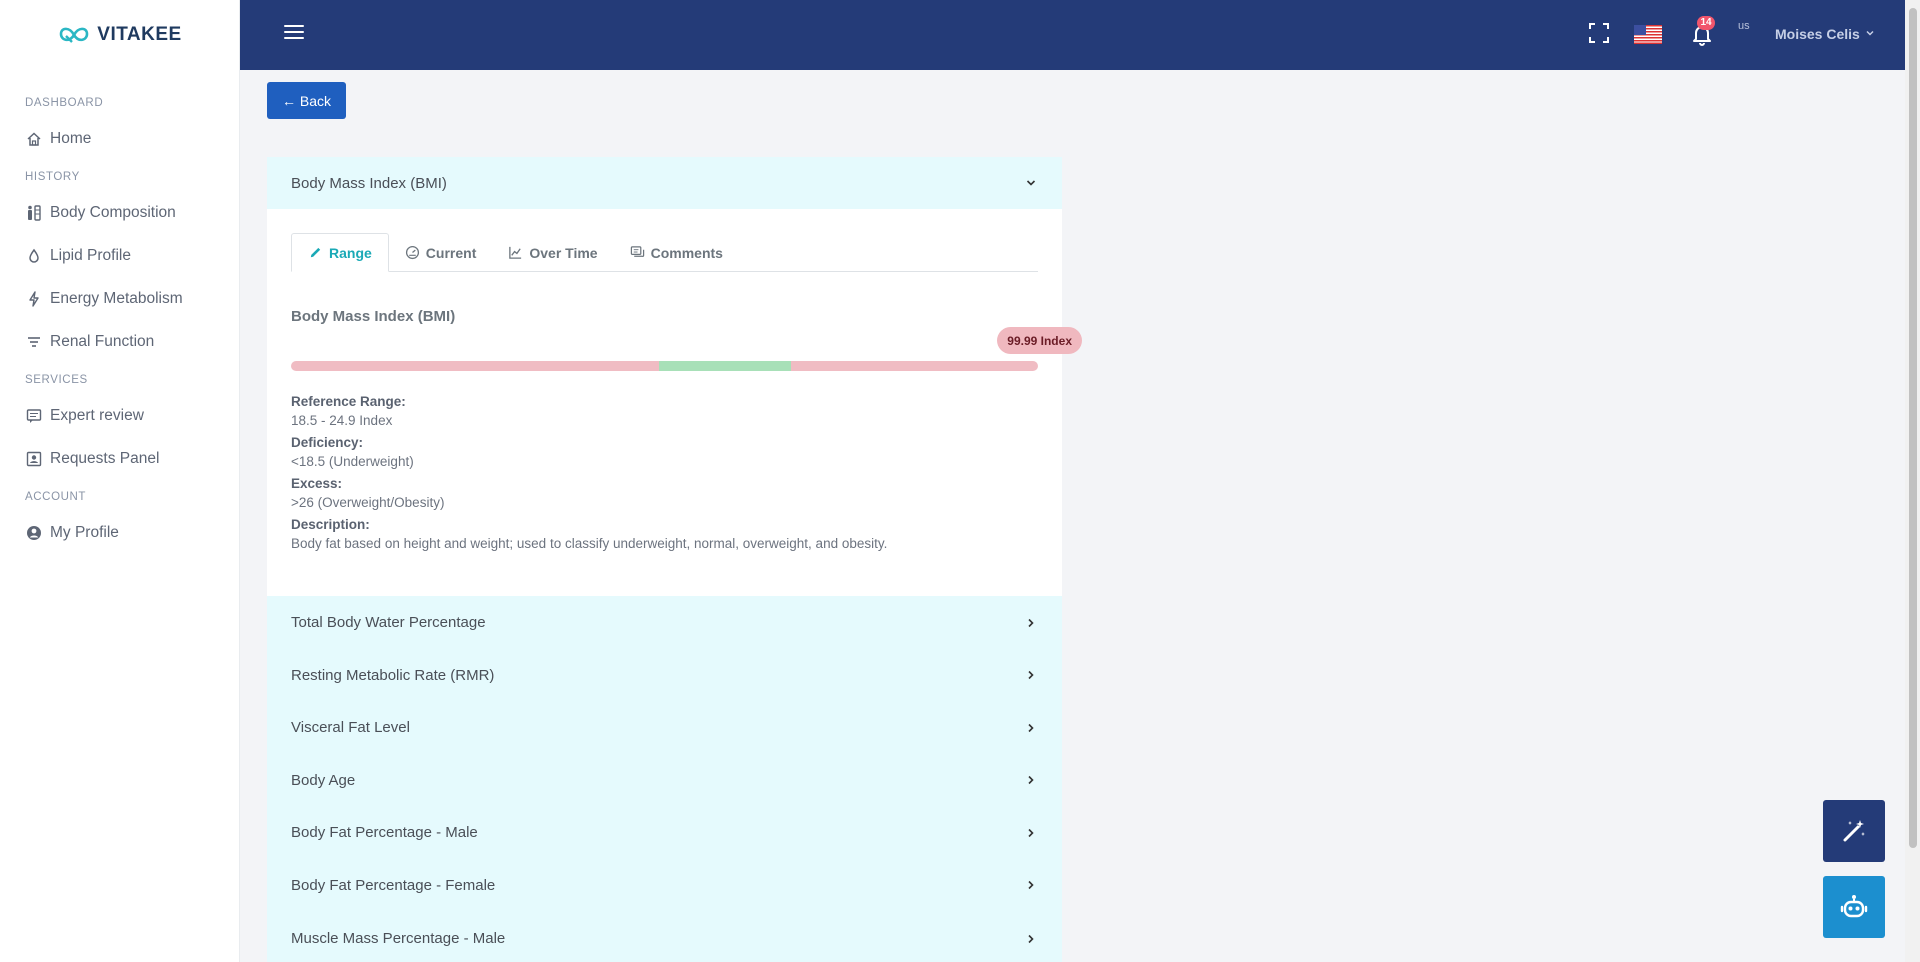 This screenshot has height=962, width=1920. What do you see at coordinates (393, 675) in the screenshot?
I see `accordion-title: Resting Metabolic Rate (RMR)` at bounding box center [393, 675].